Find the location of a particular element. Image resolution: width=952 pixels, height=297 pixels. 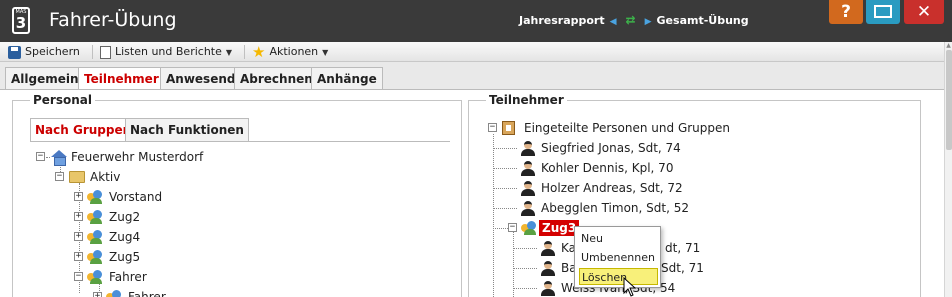

scrollbar-thumb is located at coordinates (949, 100).